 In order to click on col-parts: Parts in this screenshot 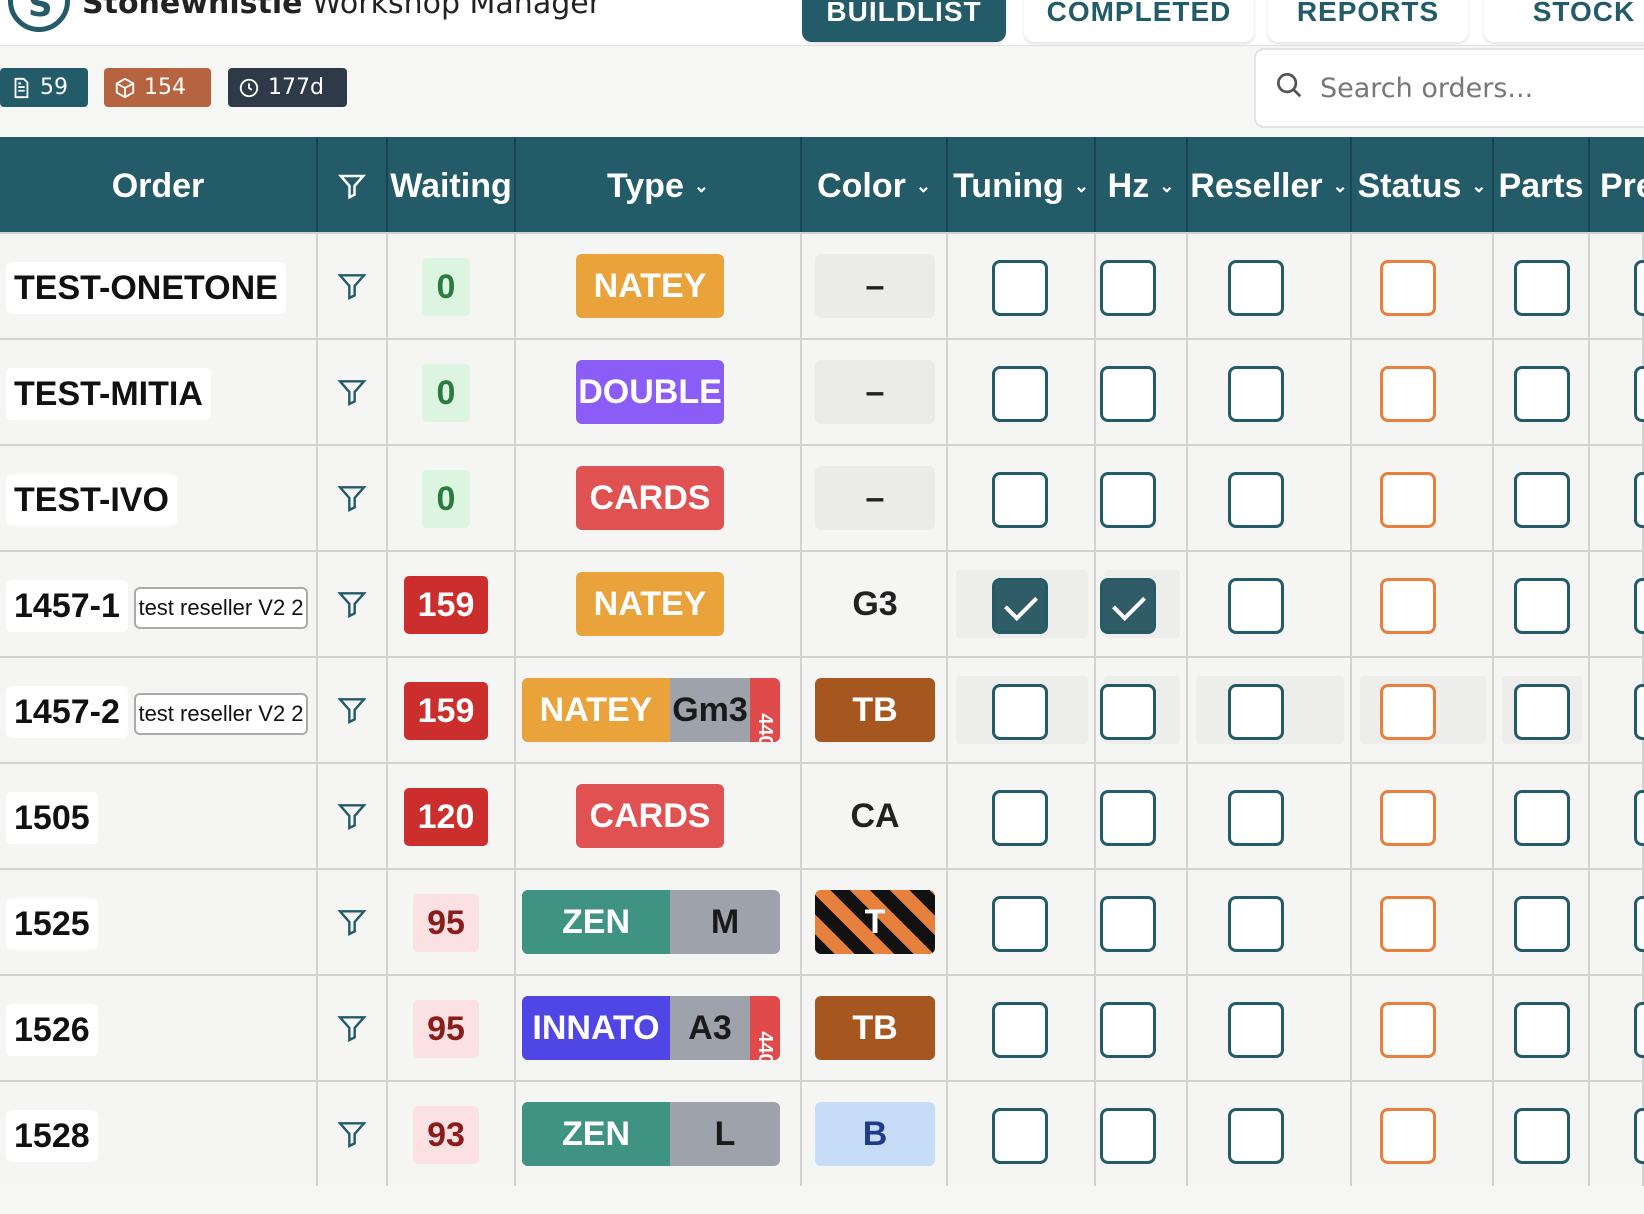, I will do `click(1542, 186)`.